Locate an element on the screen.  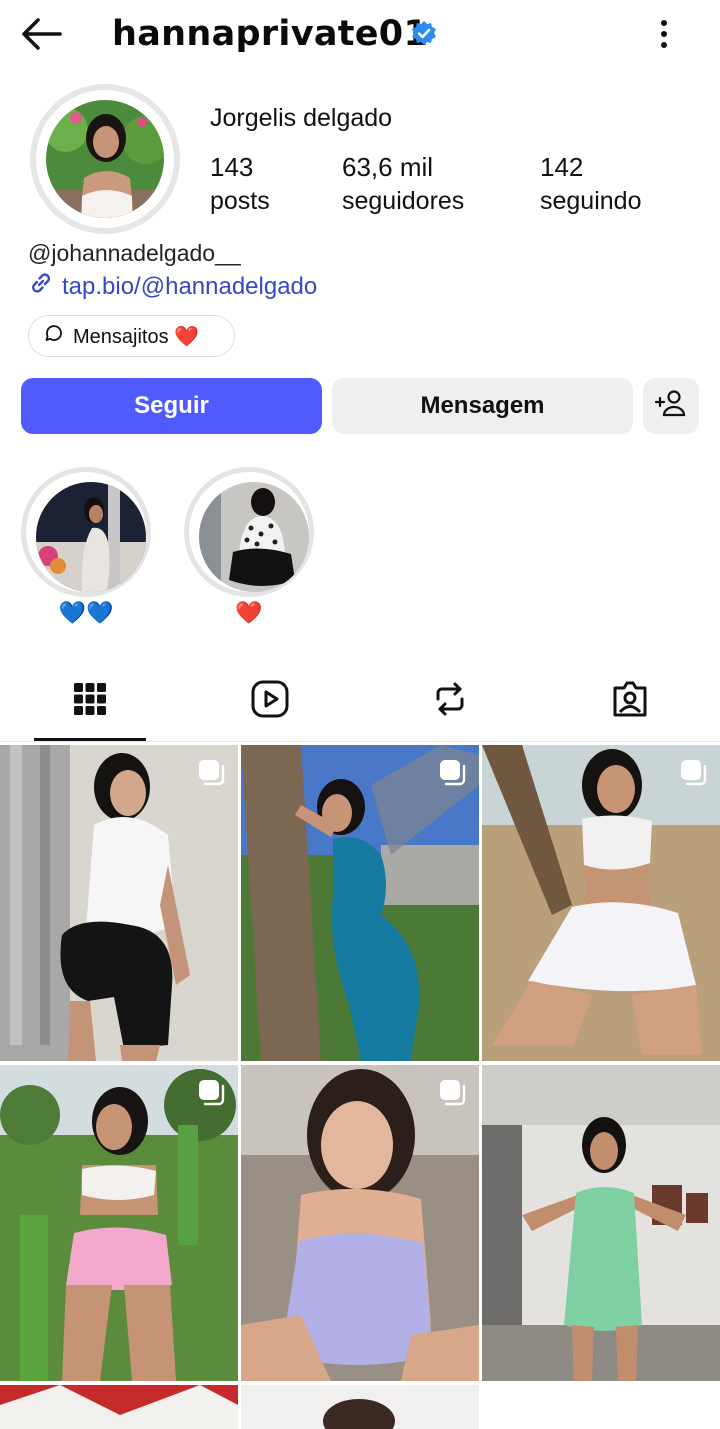
following-count: 142 is located at coordinates (562, 167).